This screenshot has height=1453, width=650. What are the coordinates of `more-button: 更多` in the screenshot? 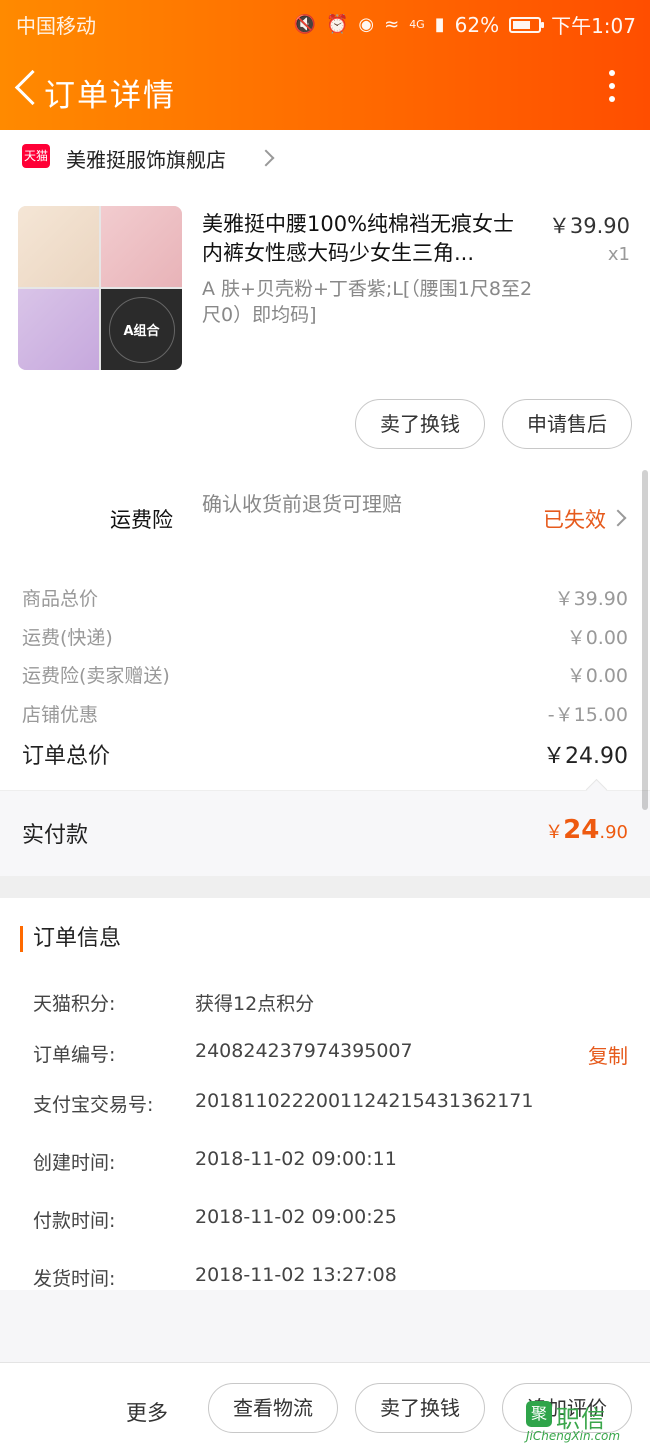 It's located at (147, 1412).